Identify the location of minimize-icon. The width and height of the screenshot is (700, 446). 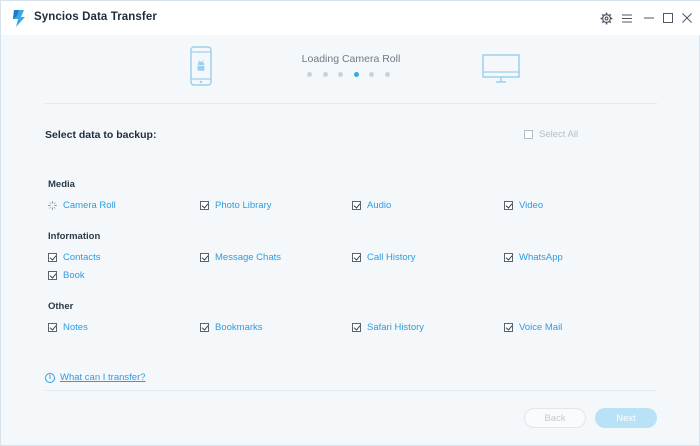
(649, 18).